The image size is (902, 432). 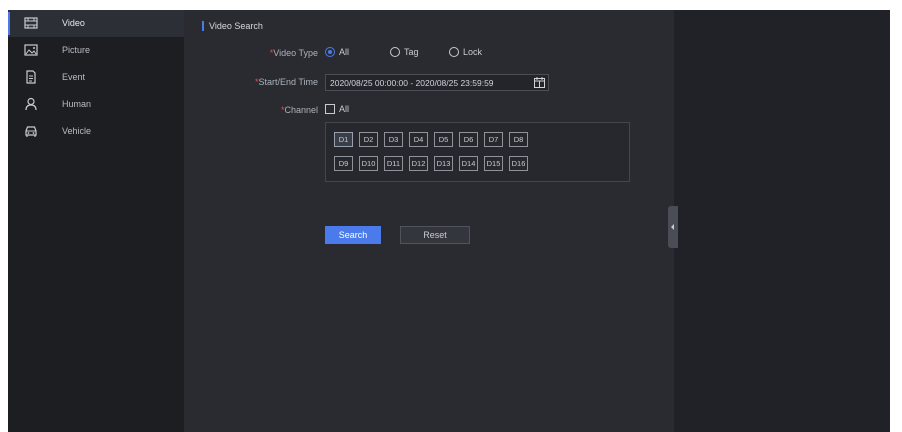 What do you see at coordinates (77, 104) in the screenshot?
I see `sidebar-item-label: Human` at bounding box center [77, 104].